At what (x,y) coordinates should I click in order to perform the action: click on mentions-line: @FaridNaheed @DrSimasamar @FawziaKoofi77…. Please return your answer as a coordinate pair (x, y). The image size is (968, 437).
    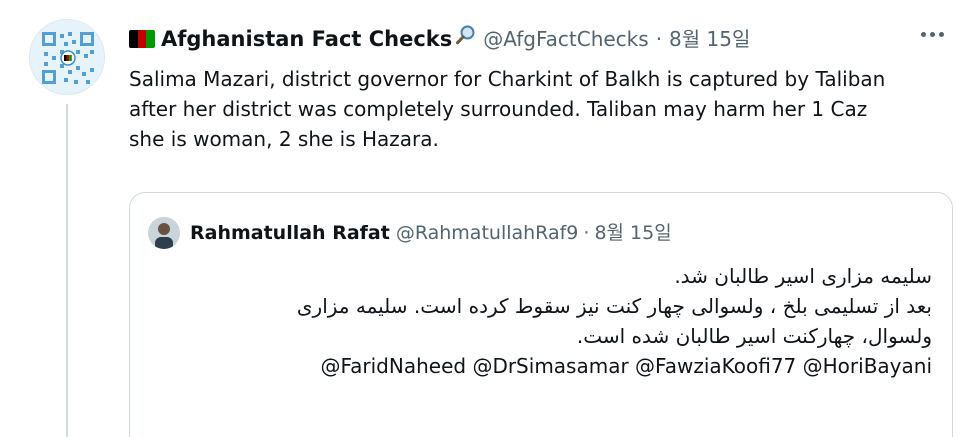
    Looking at the image, I should click on (537, 366).